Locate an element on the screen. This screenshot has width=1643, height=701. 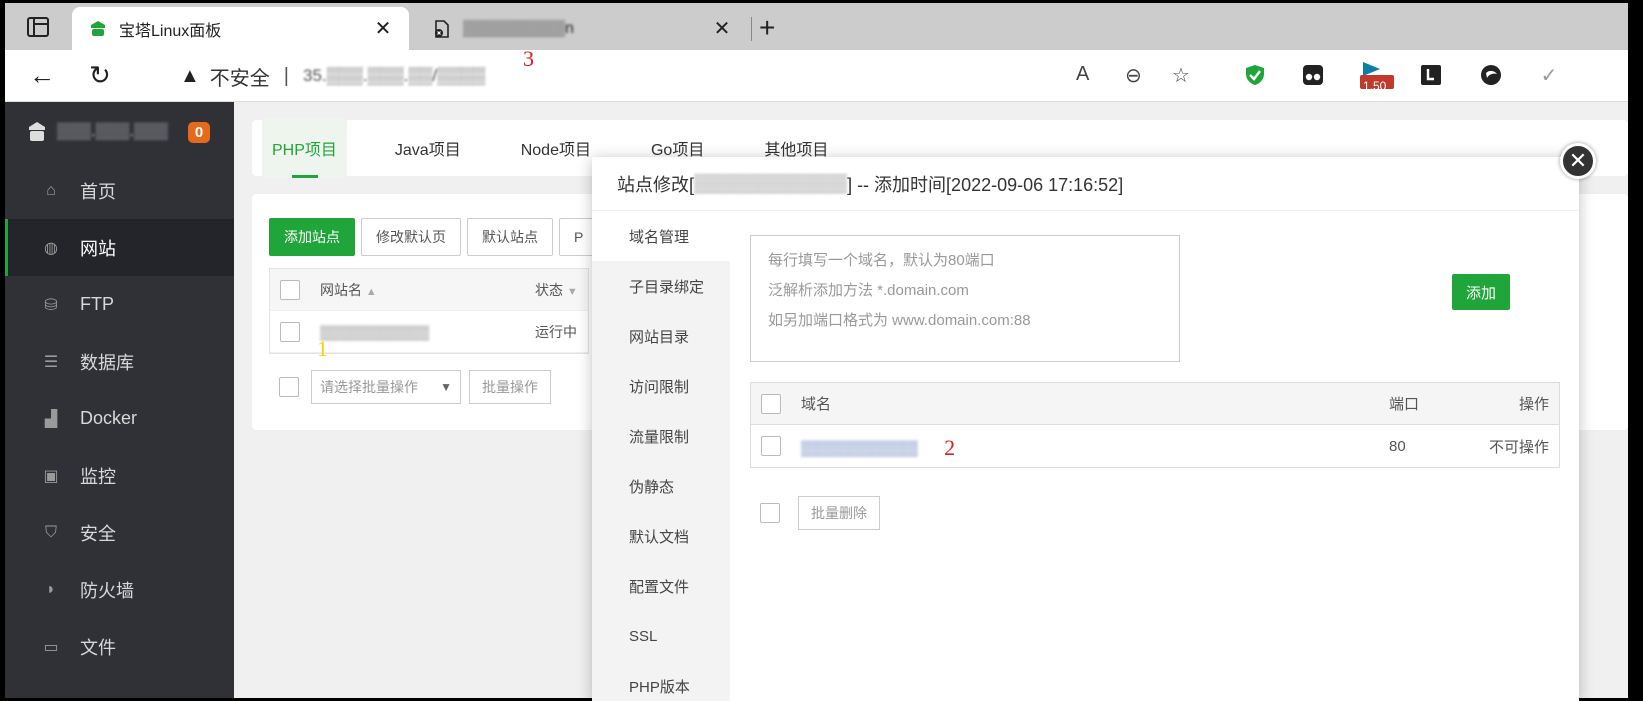
modal-title-site: ▒▒▒▒▒▒▒▒▒▒▒▒ is located at coordinates (771, 183).